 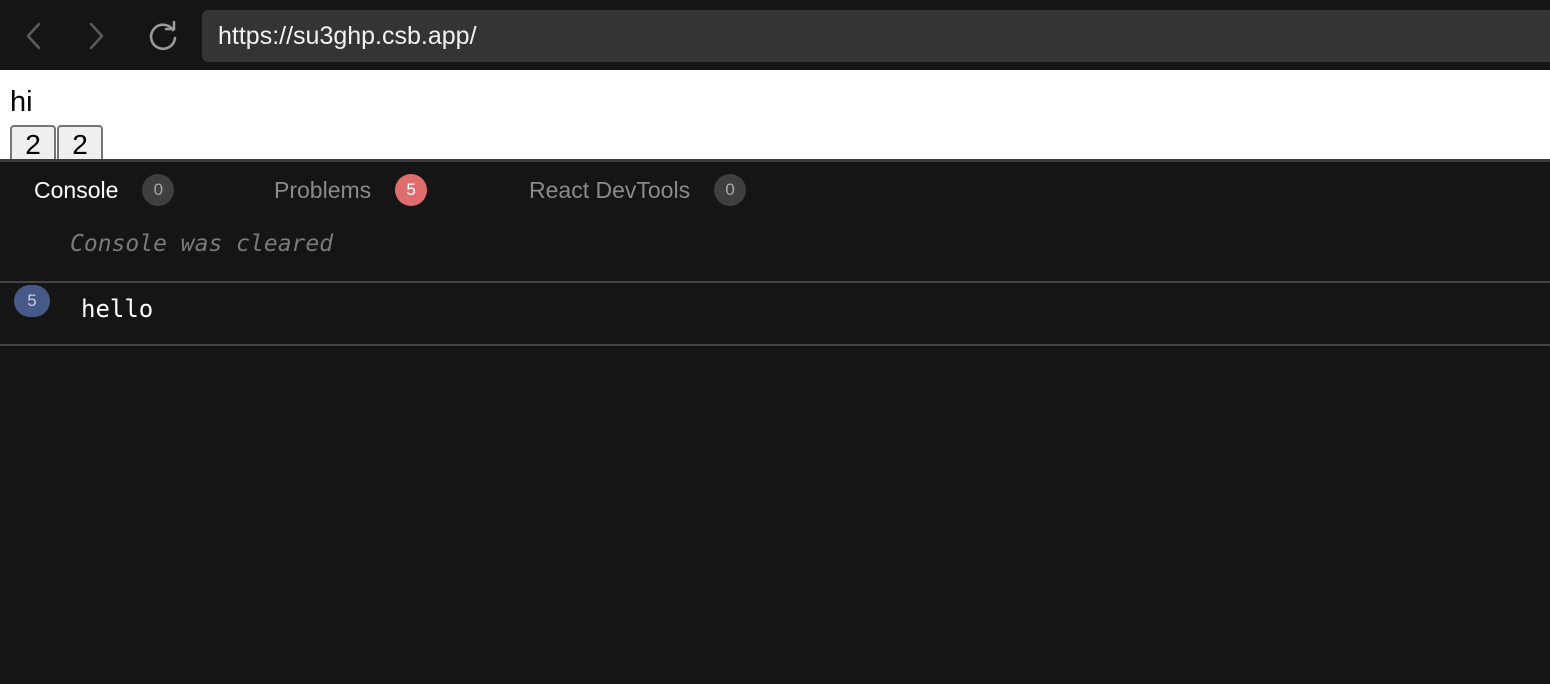 What do you see at coordinates (158, 190) in the screenshot?
I see `console-count-badge: 0` at bounding box center [158, 190].